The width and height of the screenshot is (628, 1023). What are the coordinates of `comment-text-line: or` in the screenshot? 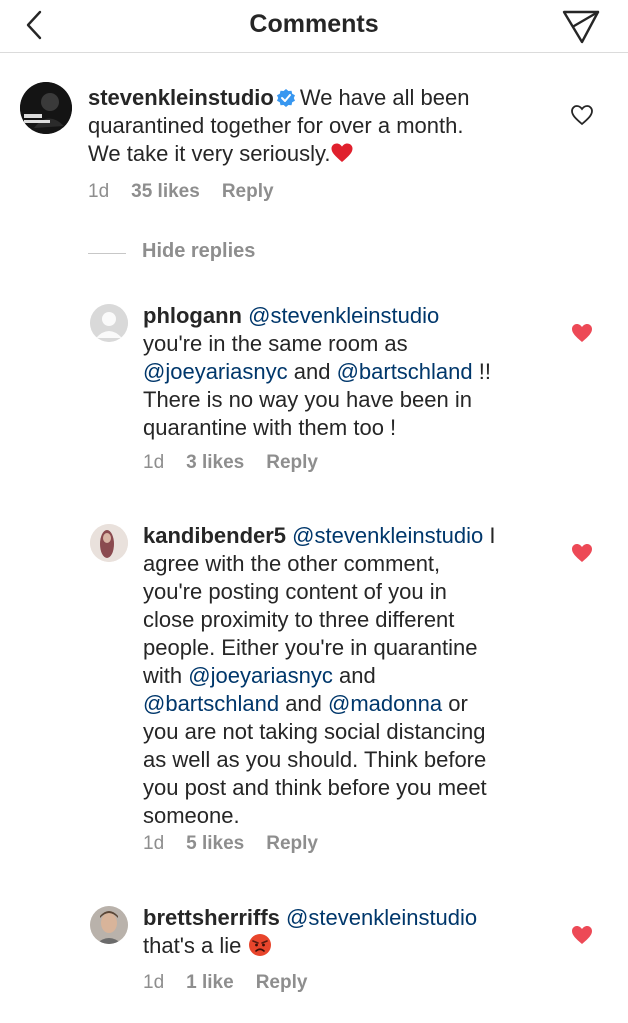 It's located at (455, 703).